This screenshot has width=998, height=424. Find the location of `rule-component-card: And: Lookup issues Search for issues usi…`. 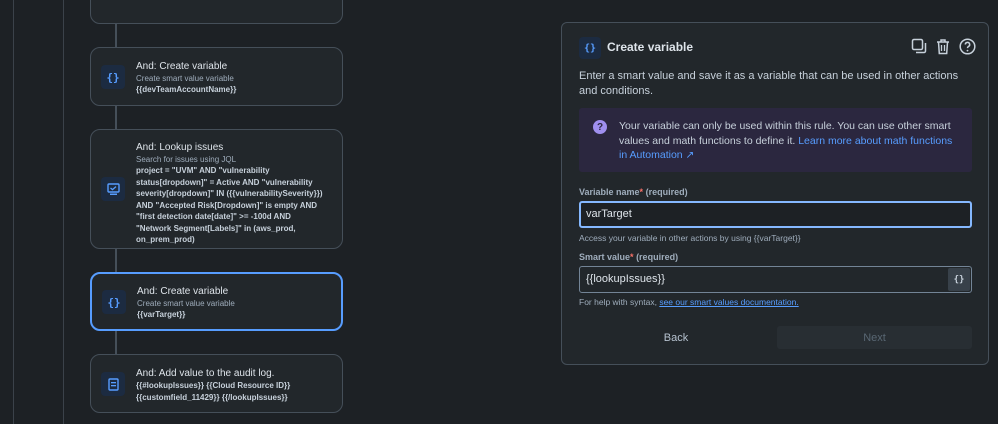

rule-component-card: And: Lookup issues Search for issues usi… is located at coordinates (216, 189).